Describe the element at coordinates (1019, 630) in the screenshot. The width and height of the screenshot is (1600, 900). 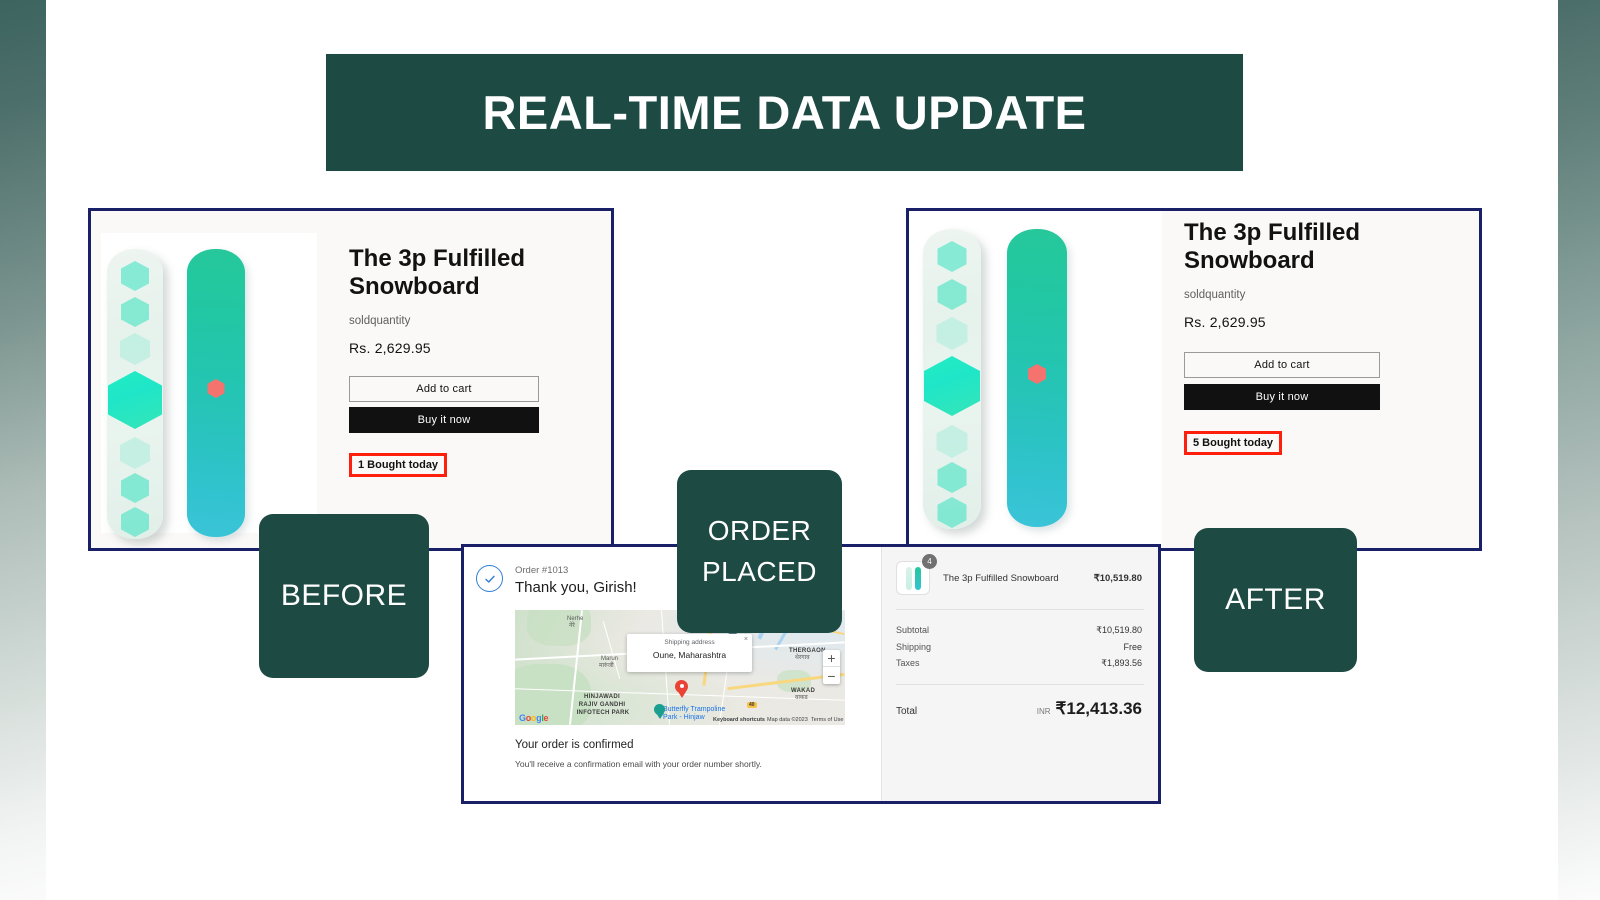
I see `summary-row-subtotal: Subtotal ₹10,519.80` at that location.